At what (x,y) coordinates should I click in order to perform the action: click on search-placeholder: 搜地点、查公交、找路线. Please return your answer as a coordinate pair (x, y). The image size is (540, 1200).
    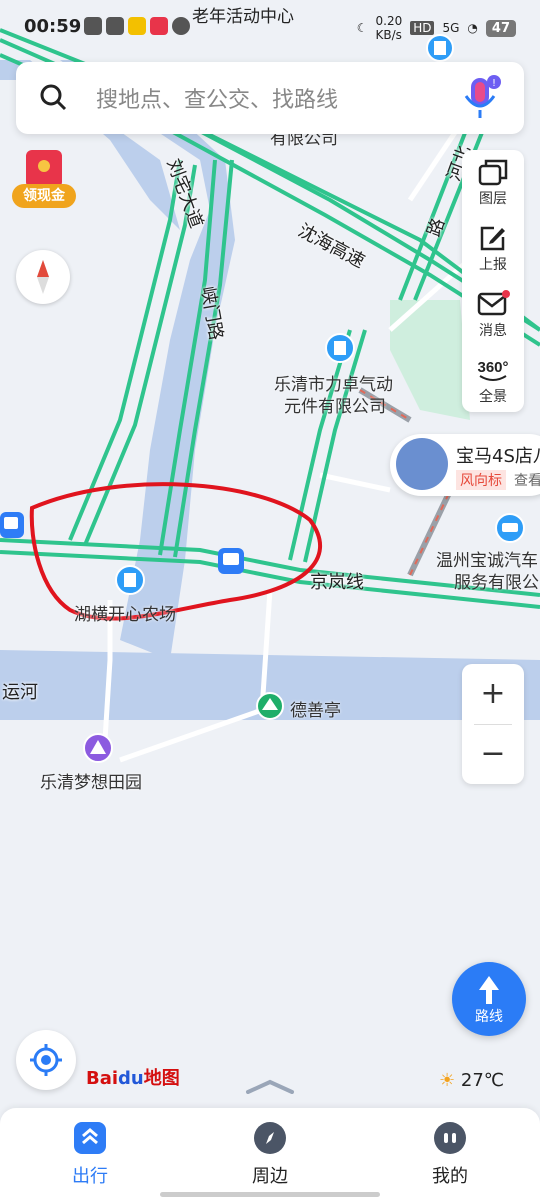
    Looking at the image, I should click on (217, 98).